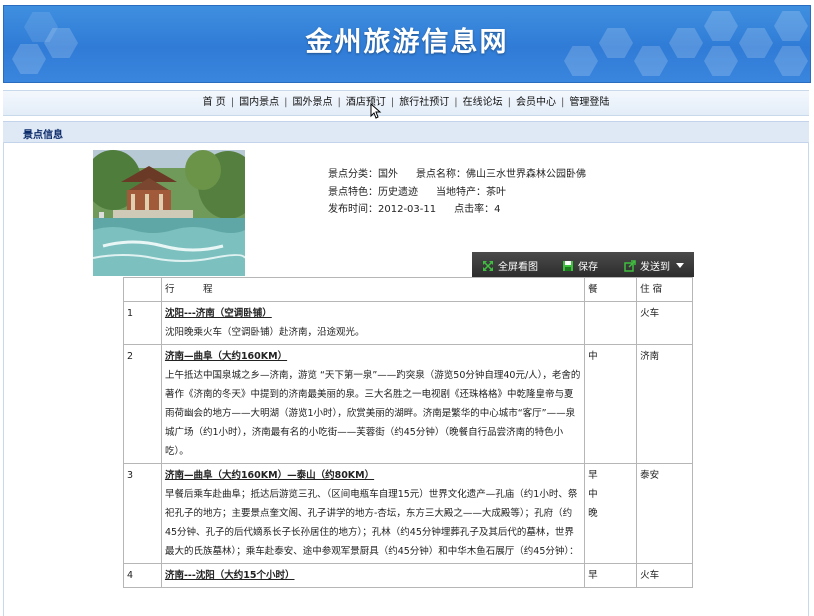  What do you see at coordinates (169, 213) in the screenshot?
I see `attraction-photo` at bounding box center [169, 213].